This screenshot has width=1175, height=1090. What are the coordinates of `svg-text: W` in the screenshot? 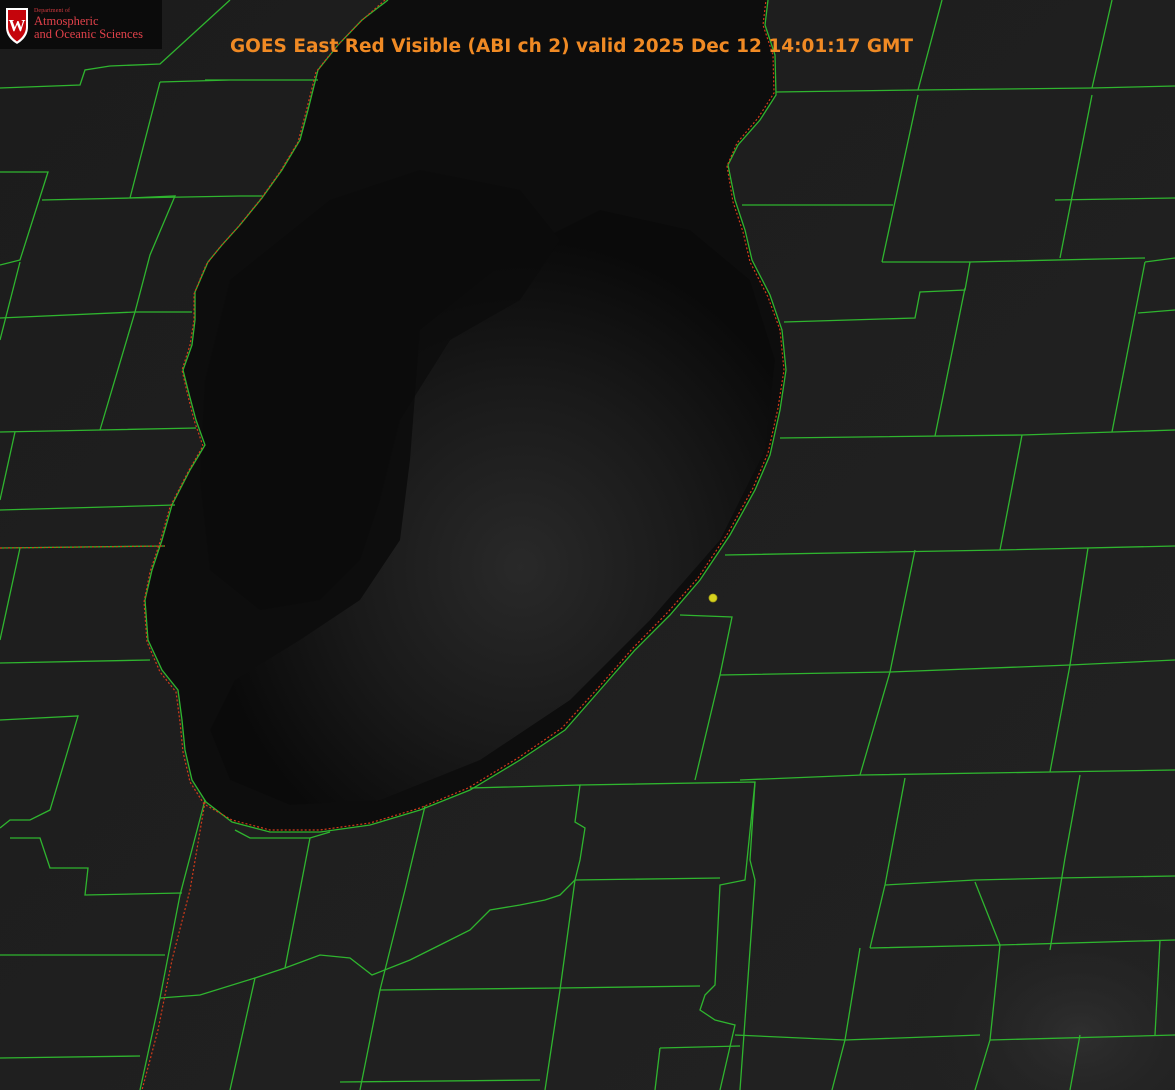 It's located at (17, 25).